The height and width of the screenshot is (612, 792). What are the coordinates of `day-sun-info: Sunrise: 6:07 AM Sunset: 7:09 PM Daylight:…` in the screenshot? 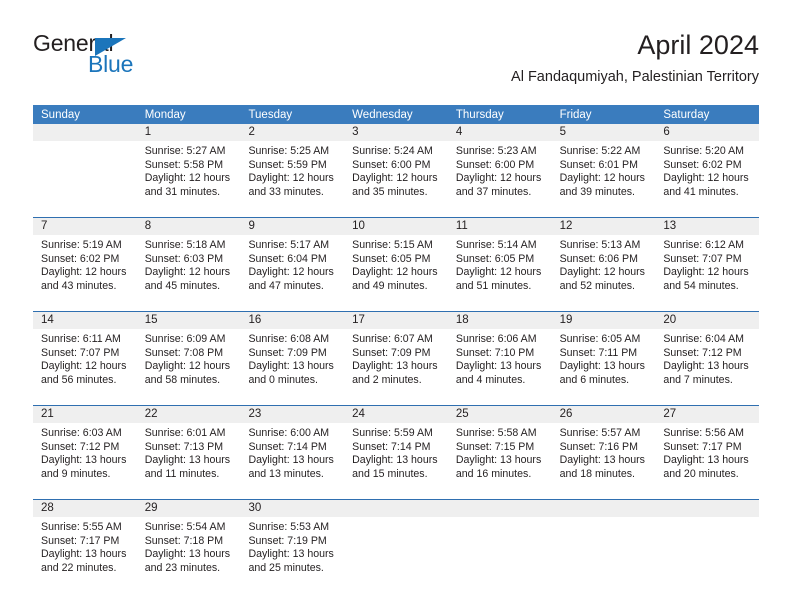 It's located at (396, 367).